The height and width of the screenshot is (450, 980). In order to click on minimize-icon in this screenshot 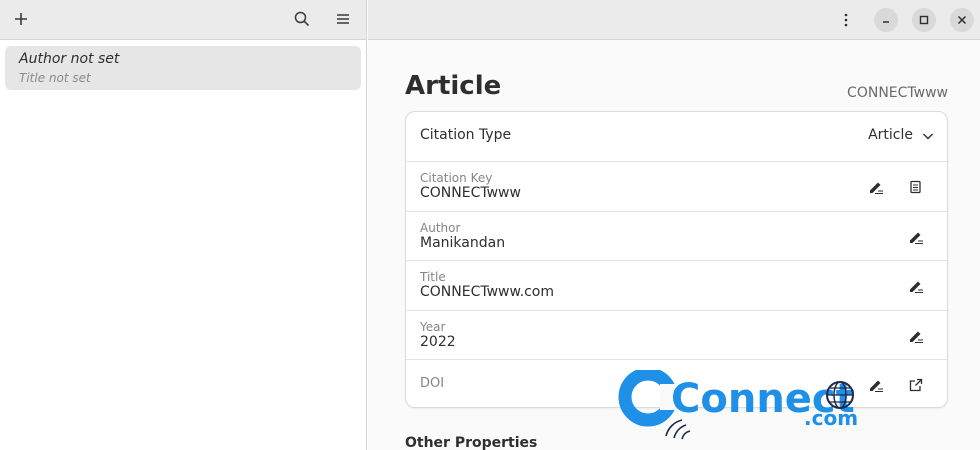, I will do `click(886, 22)`.